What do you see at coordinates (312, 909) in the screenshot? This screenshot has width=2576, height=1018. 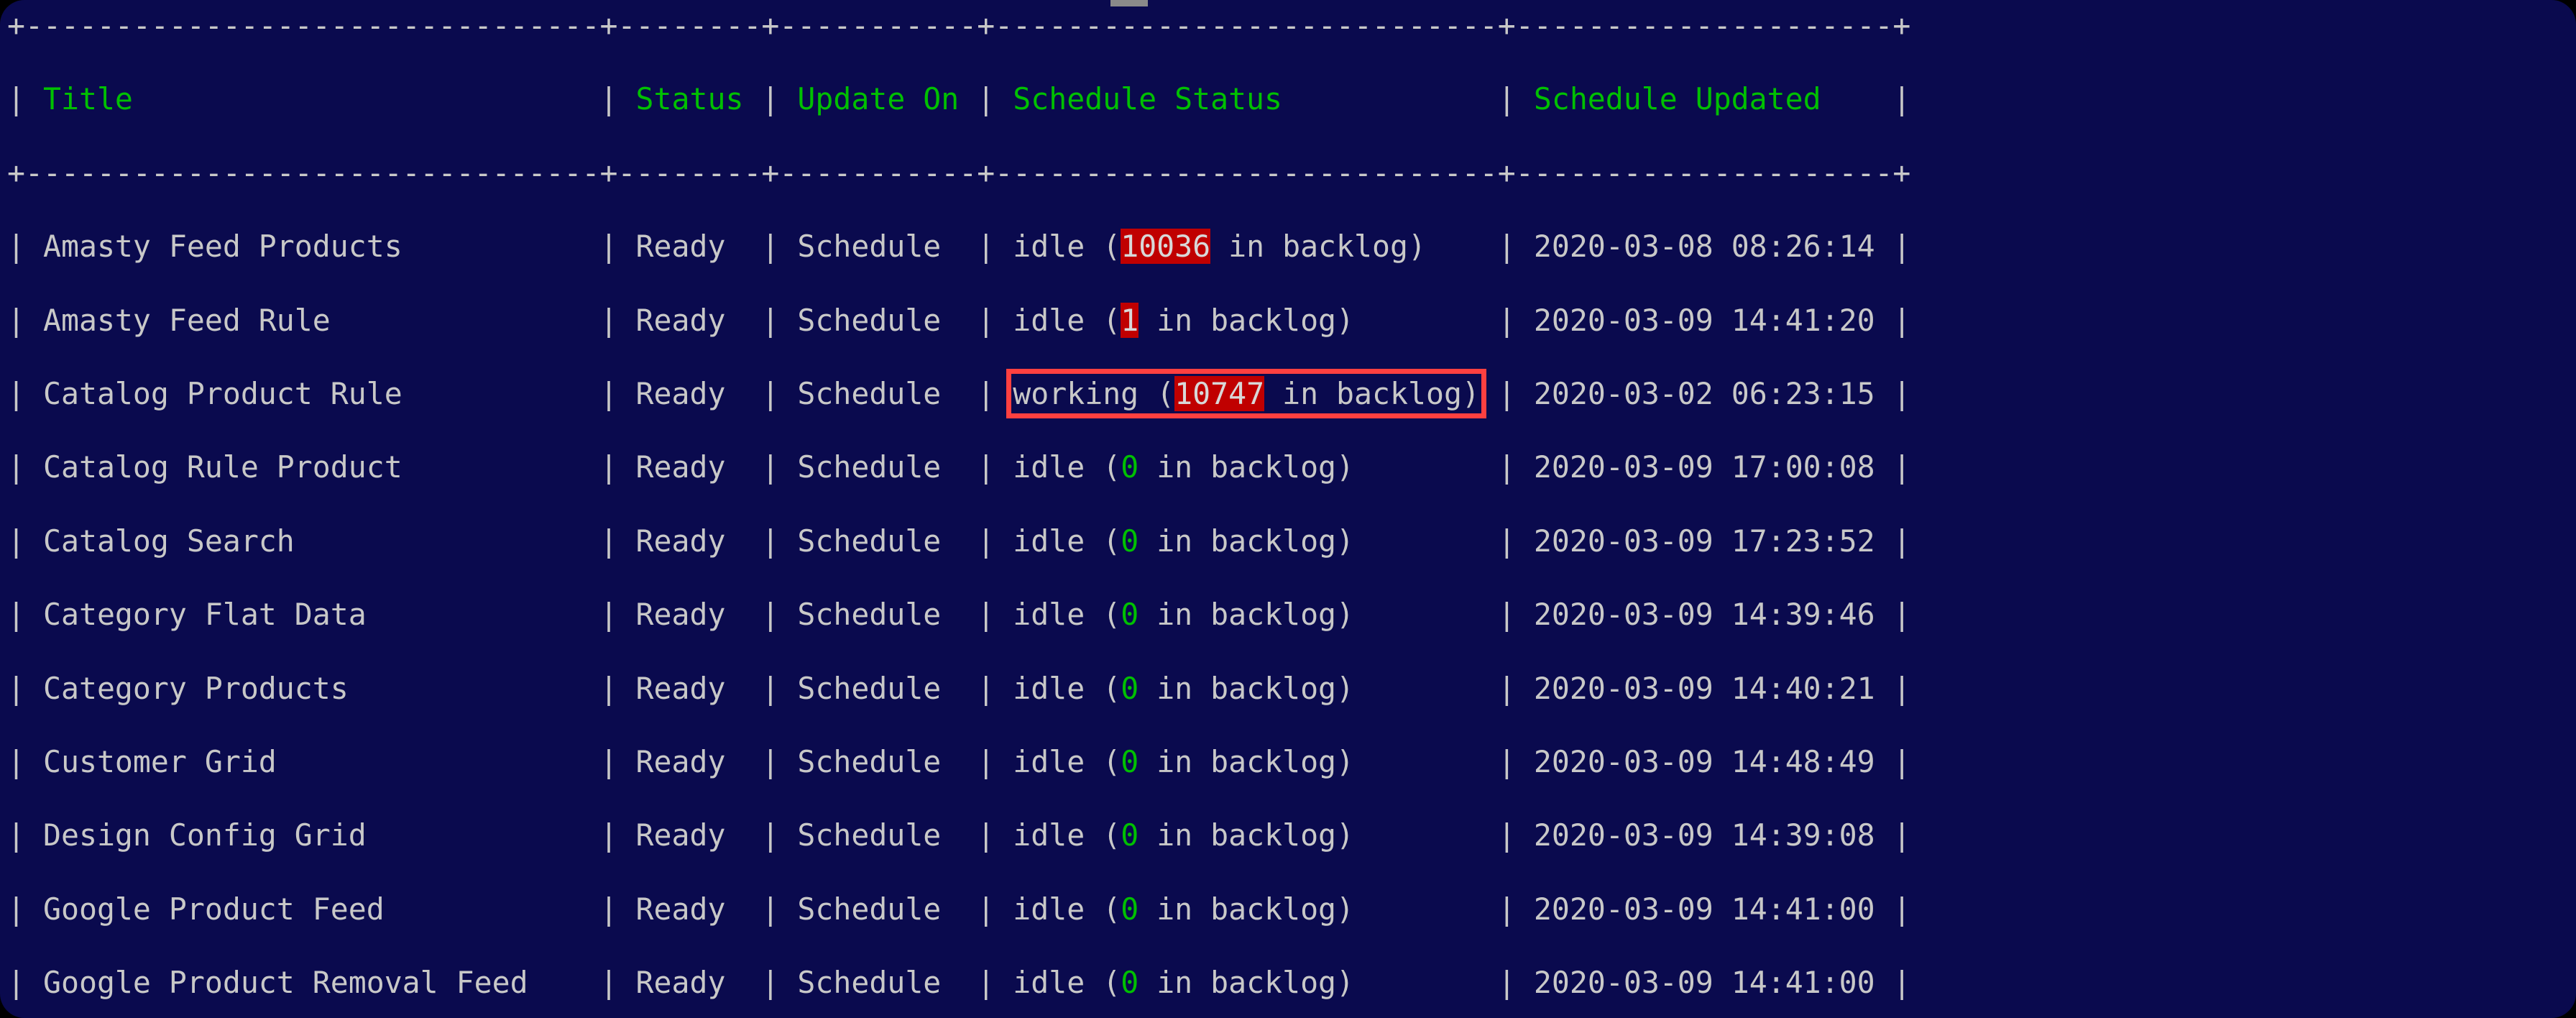 I see `cell-title: Google Product Feed` at bounding box center [312, 909].